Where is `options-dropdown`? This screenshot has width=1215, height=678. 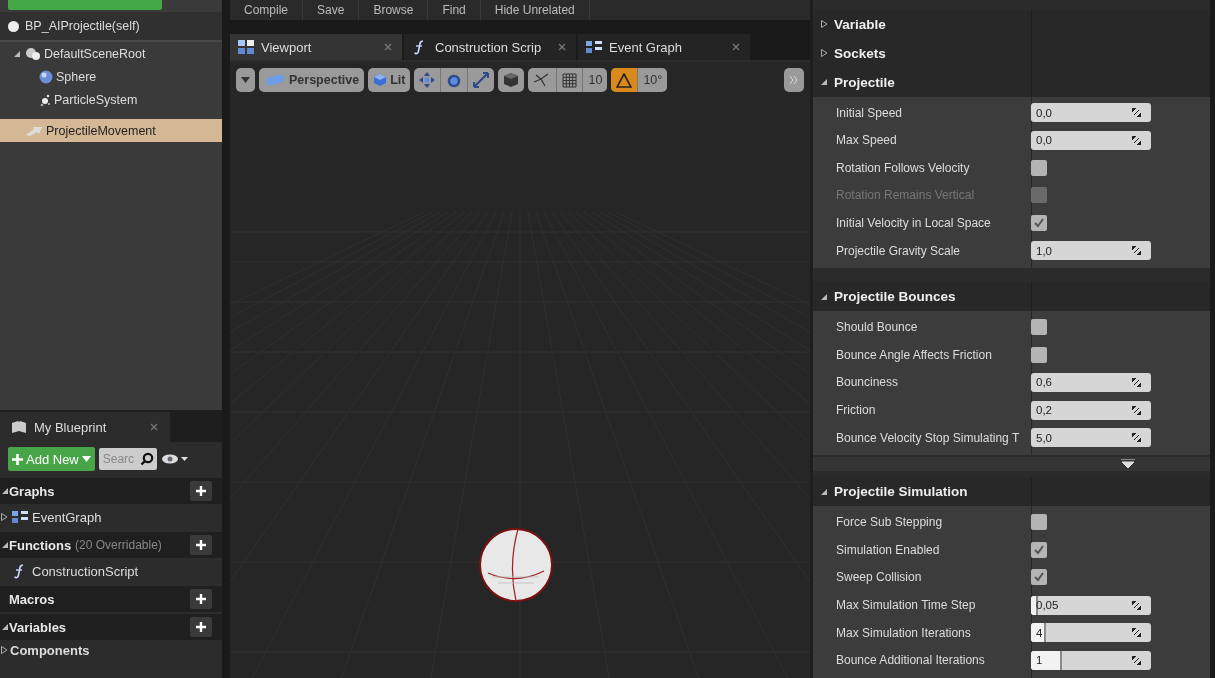
options-dropdown is located at coordinates (245, 80).